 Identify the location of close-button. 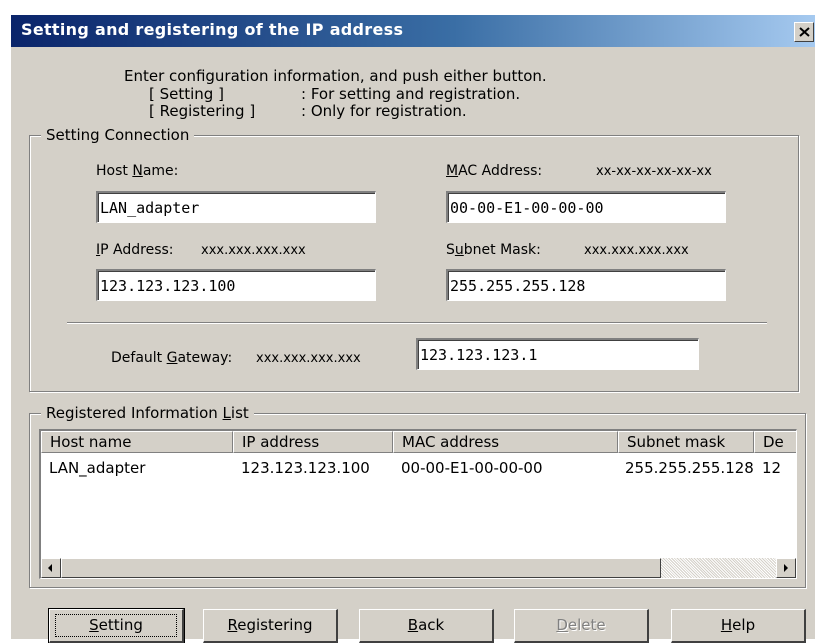
(804, 32).